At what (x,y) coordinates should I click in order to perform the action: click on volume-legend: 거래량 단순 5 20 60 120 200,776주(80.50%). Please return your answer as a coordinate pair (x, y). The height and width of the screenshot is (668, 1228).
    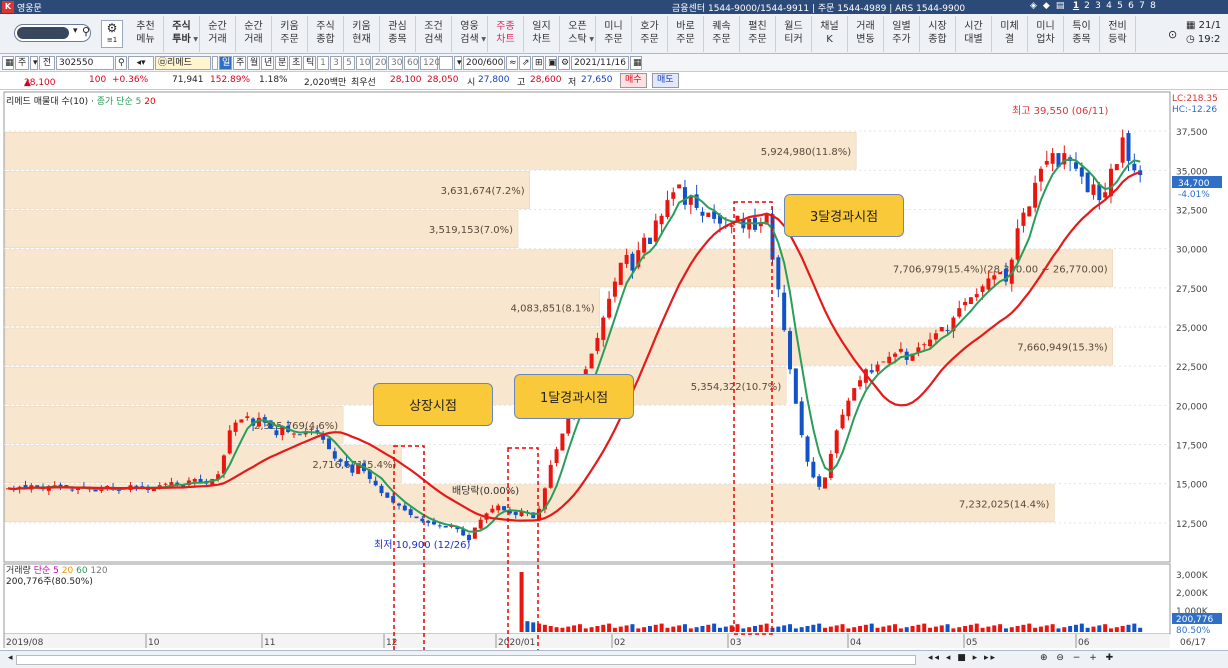
    Looking at the image, I should click on (57, 576).